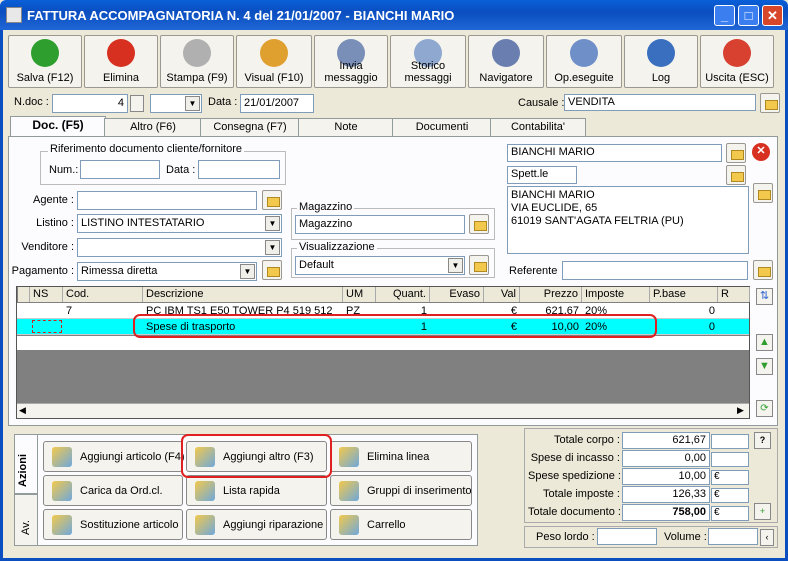 This screenshot has height=561, width=788. Describe the element at coordinates (179, 247) in the screenshot. I see `venditore-select: ▼` at that location.